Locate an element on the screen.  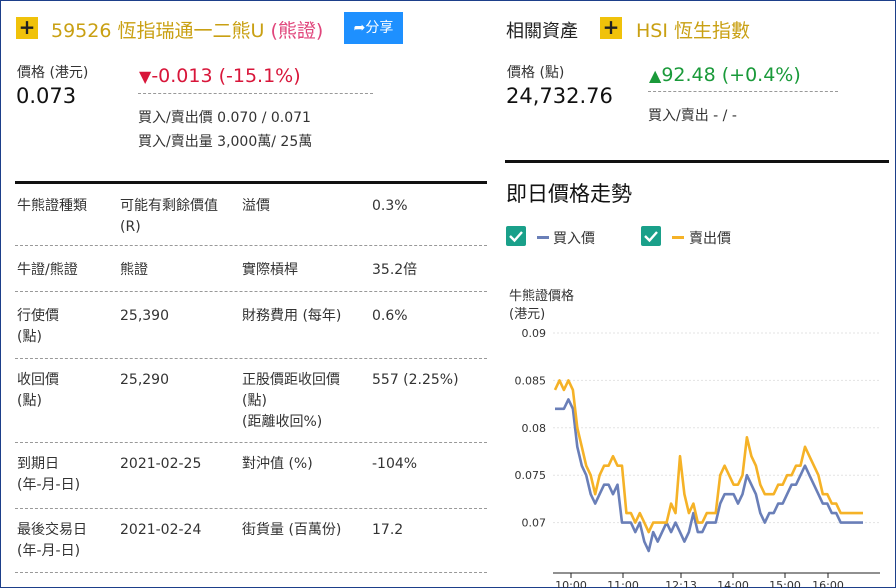
add-watchlist-button: + is located at coordinates (27, 28).